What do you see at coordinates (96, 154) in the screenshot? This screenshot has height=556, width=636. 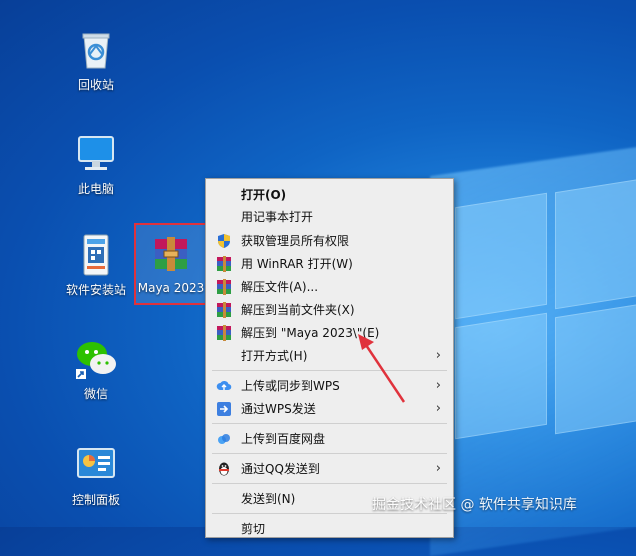 I see `computer-icon` at bounding box center [96, 154].